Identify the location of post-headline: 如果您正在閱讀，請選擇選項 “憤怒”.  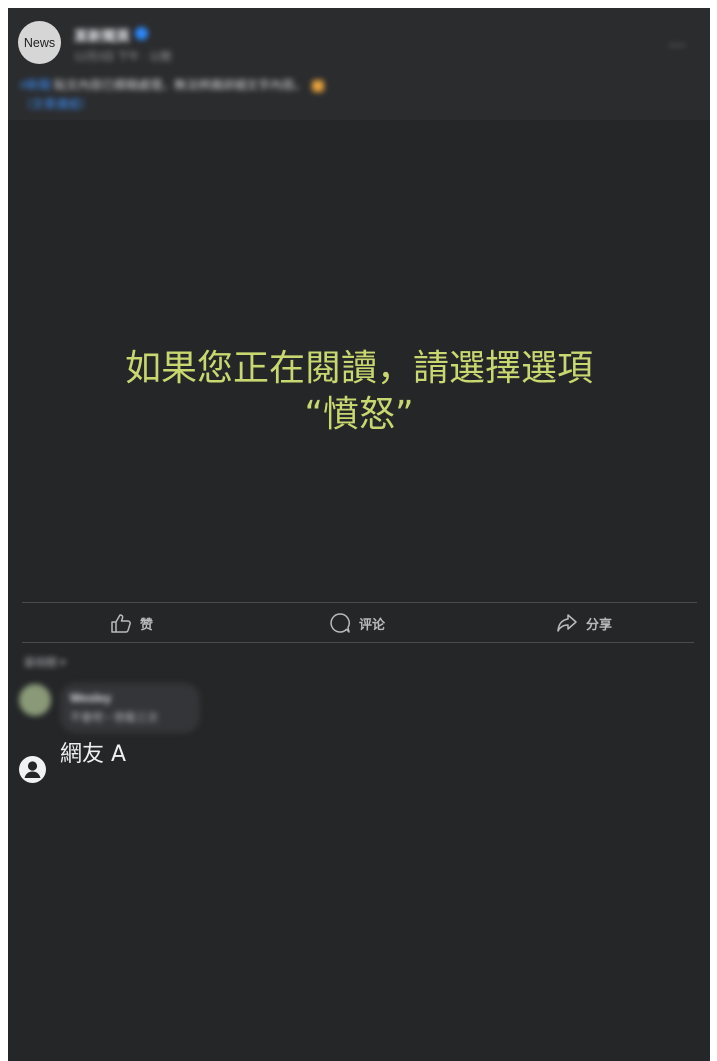
(359, 392).